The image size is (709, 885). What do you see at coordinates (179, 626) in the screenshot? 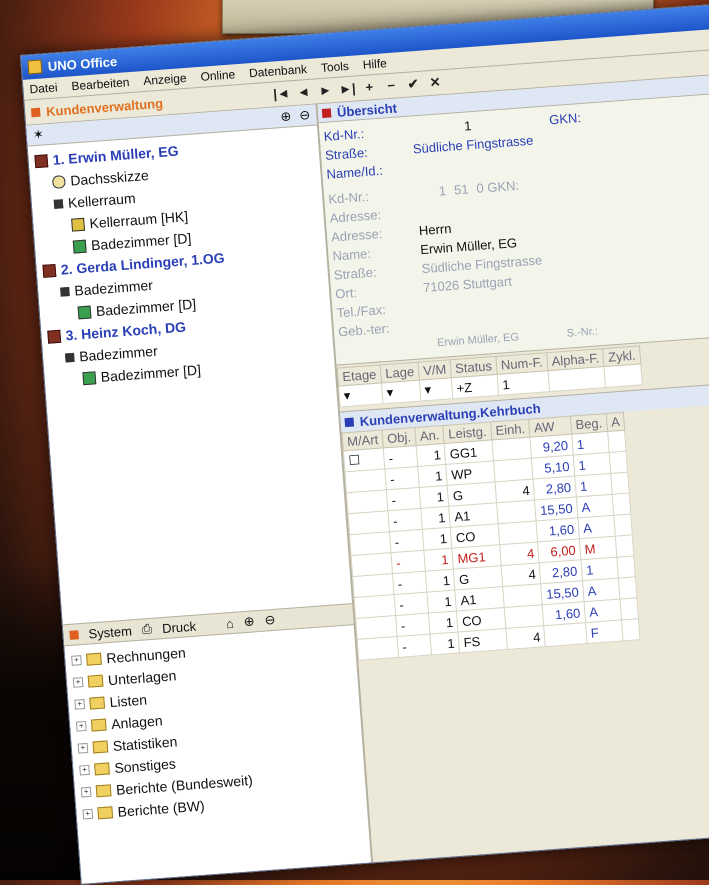
I see `tab-druck: Druck` at bounding box center [179, 626].